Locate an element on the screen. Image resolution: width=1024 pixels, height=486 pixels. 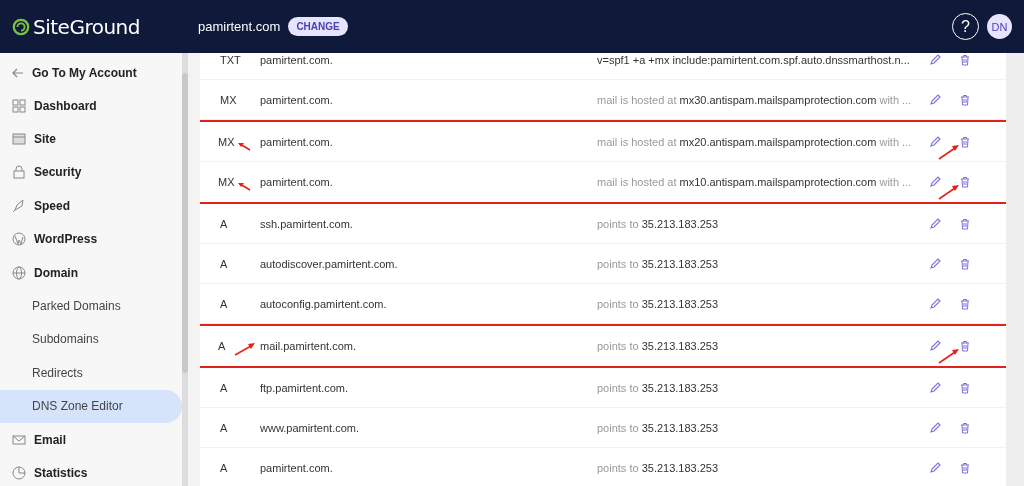
sidebar-item: Parked Domains is located at coordinates (91, 306).